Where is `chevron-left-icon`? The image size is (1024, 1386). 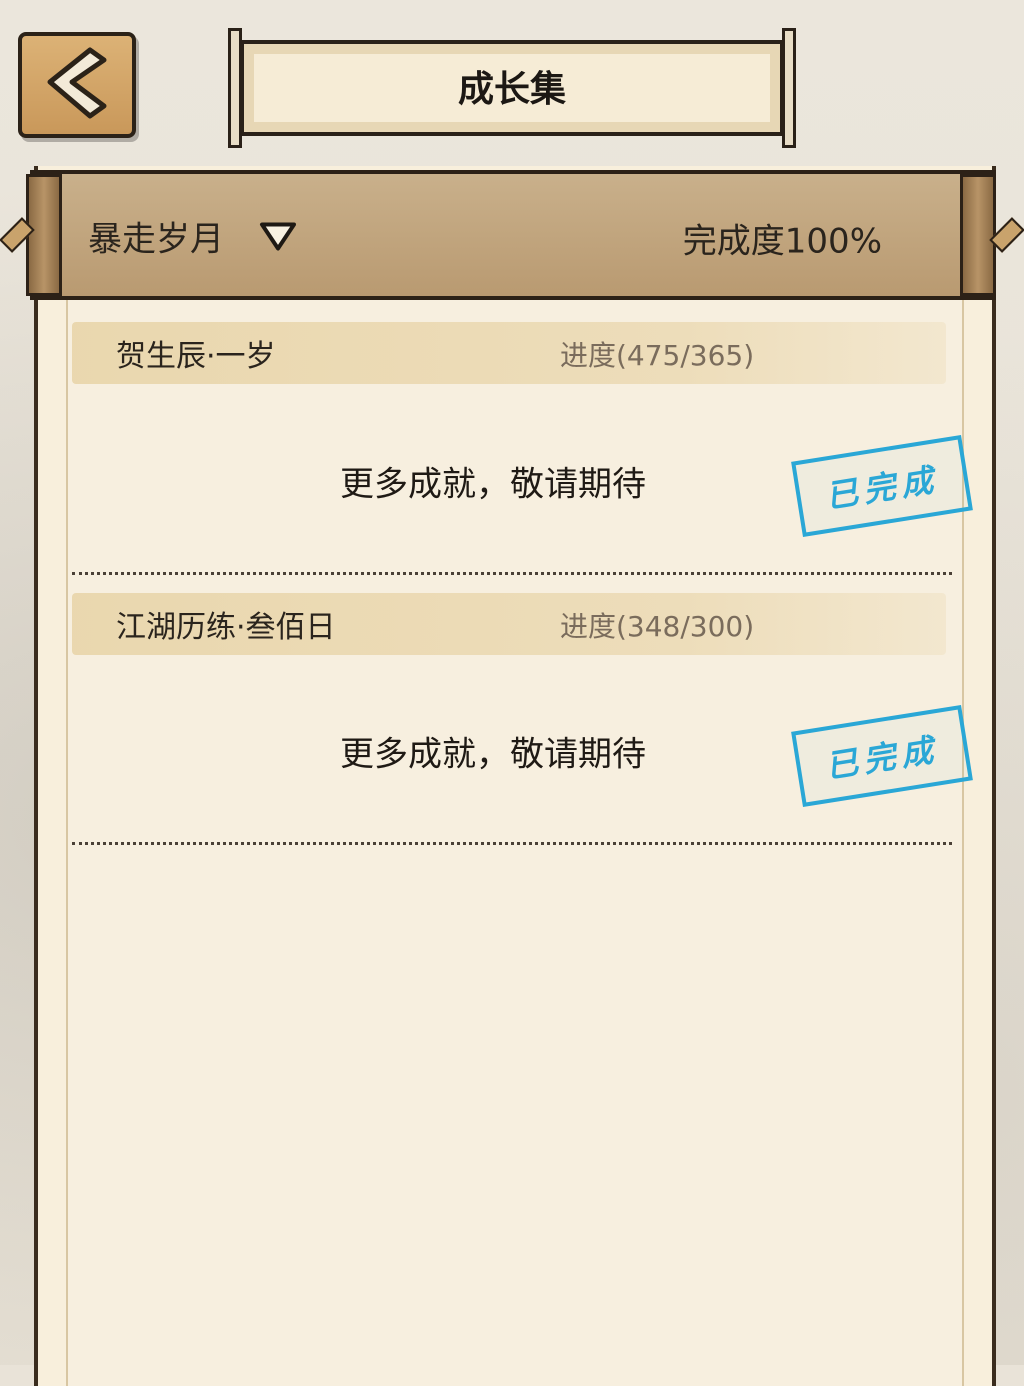
chevron-left-icon is located at coordinates (77, 83).